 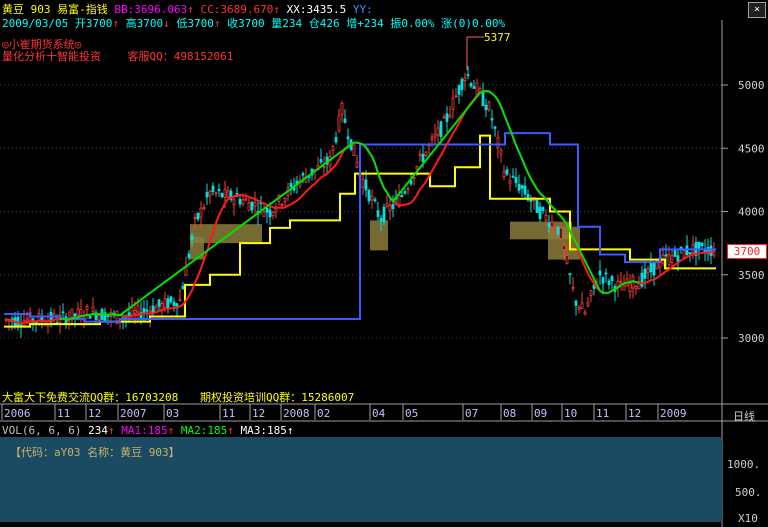 I want to click on period-day-button: 日线, so click(x=744, y=416).